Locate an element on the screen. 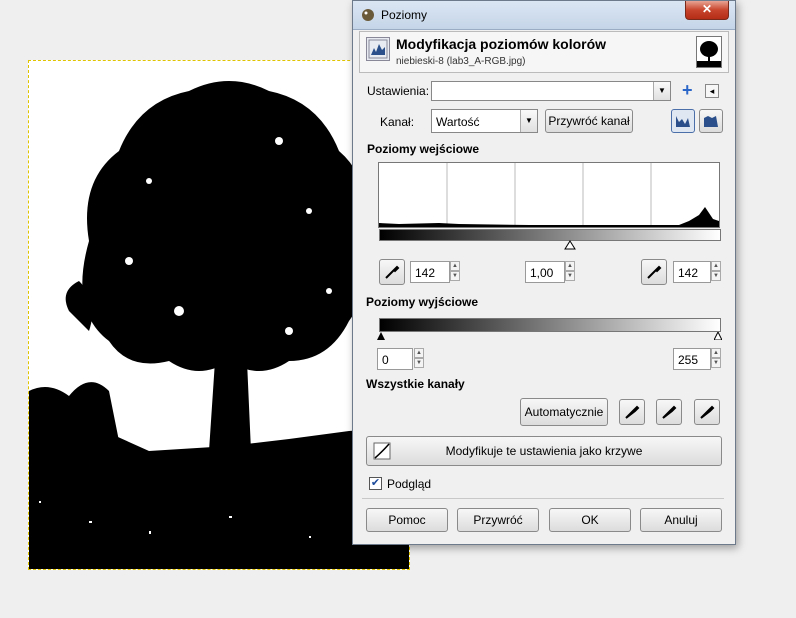 This screenshot has width=796, height=618. input-histogram is located at coordinates (549, 195).